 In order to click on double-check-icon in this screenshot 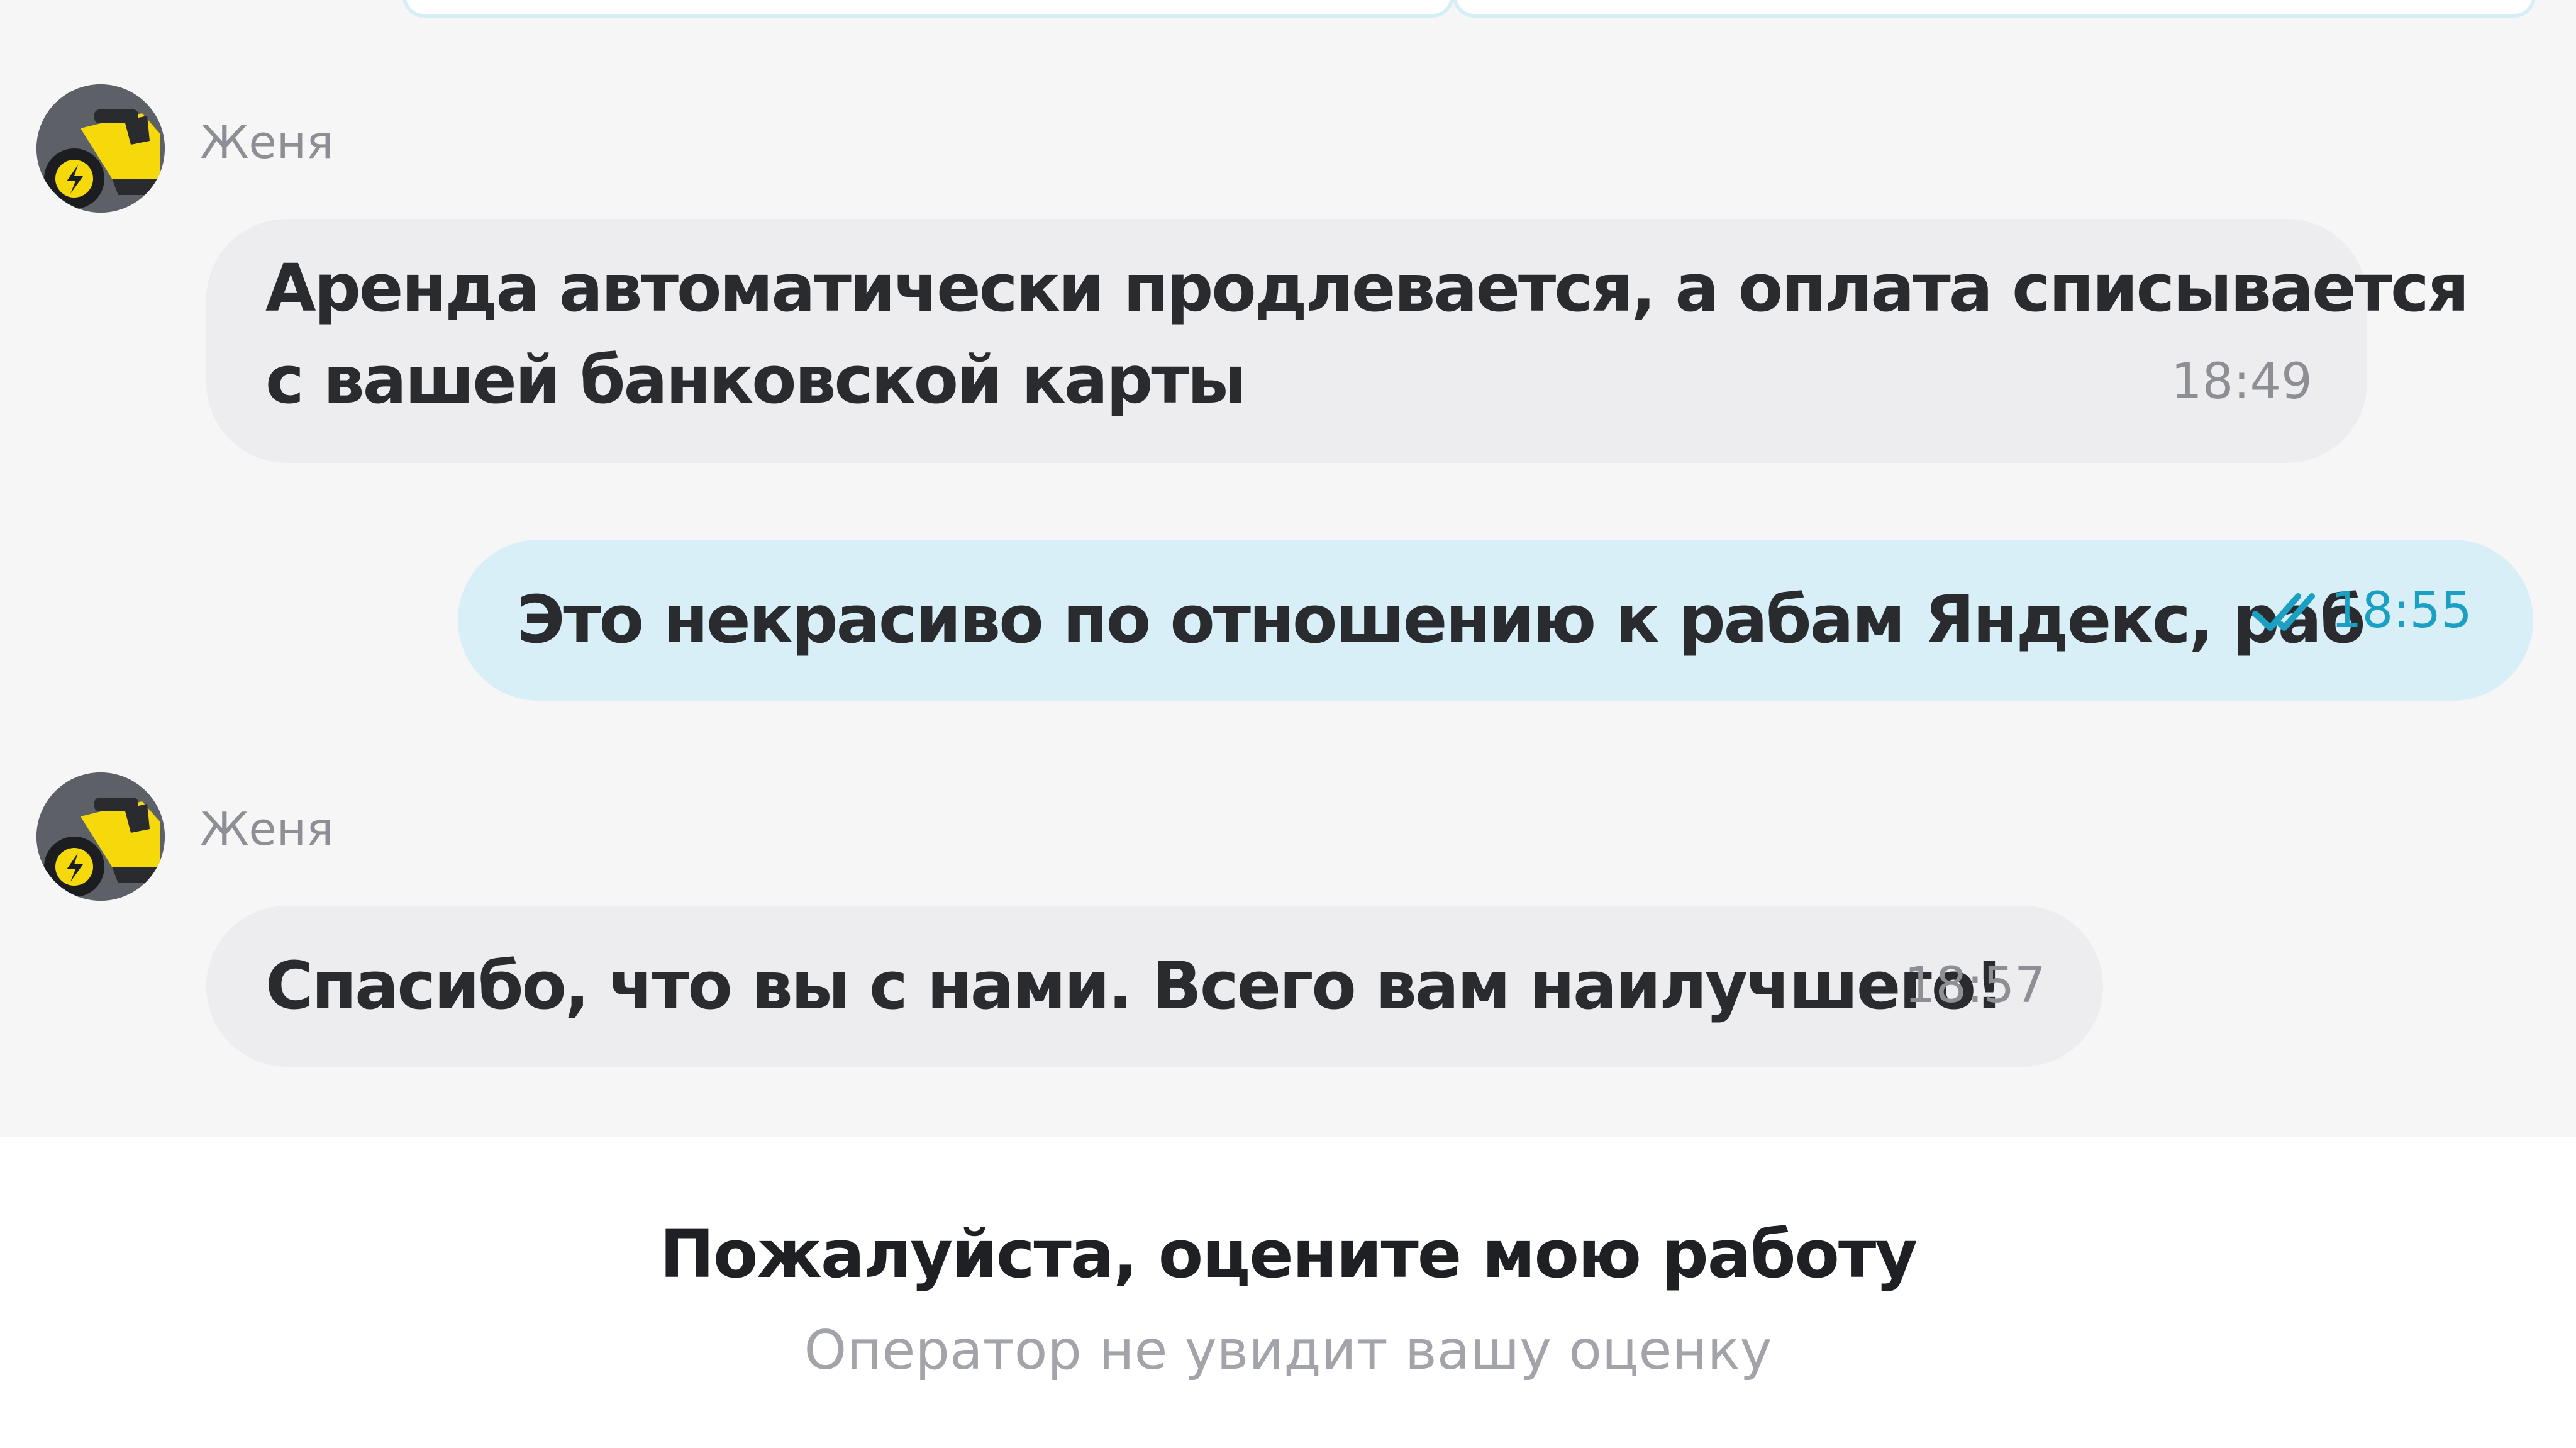, I will do `click(2283, 612)`.